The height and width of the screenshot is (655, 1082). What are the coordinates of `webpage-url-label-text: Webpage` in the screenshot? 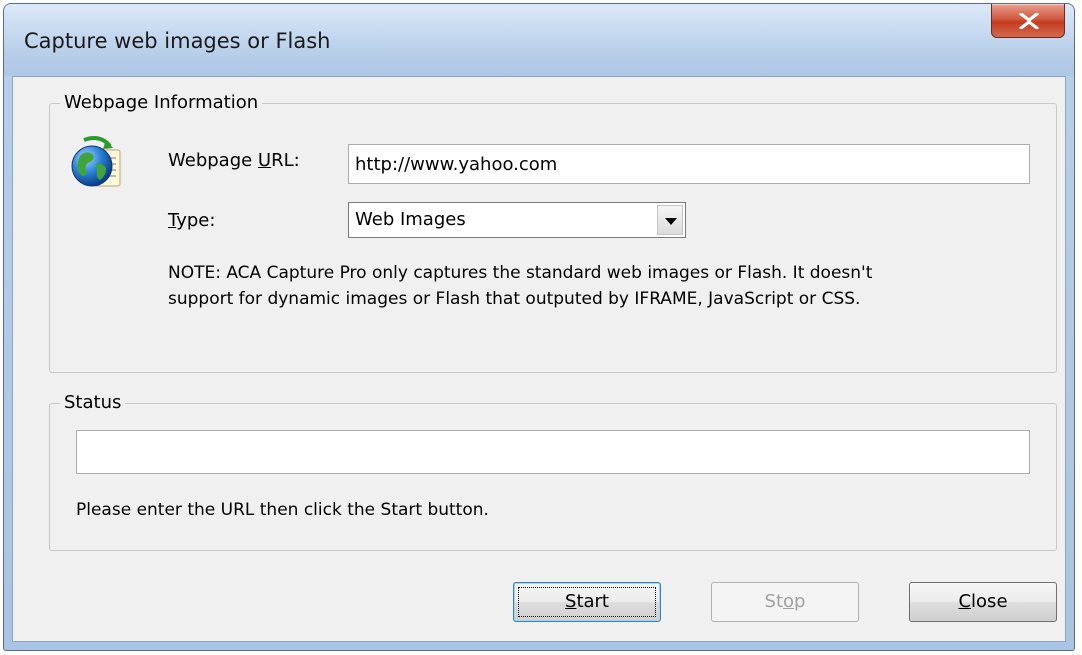 It's located at (213, 160).